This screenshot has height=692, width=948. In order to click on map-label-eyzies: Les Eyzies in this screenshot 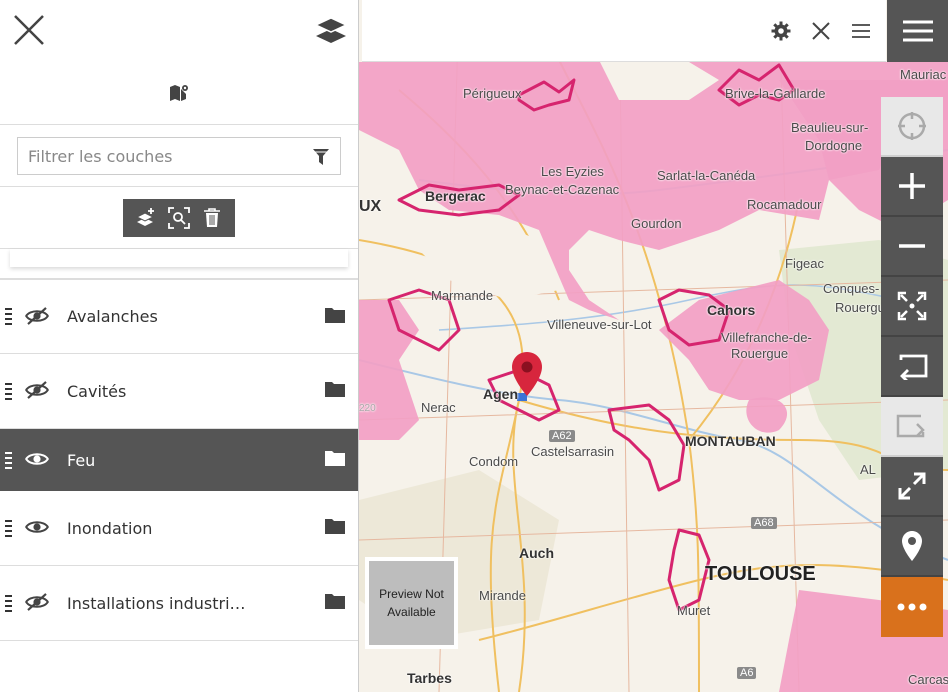, I will do `click(572, 171)`.